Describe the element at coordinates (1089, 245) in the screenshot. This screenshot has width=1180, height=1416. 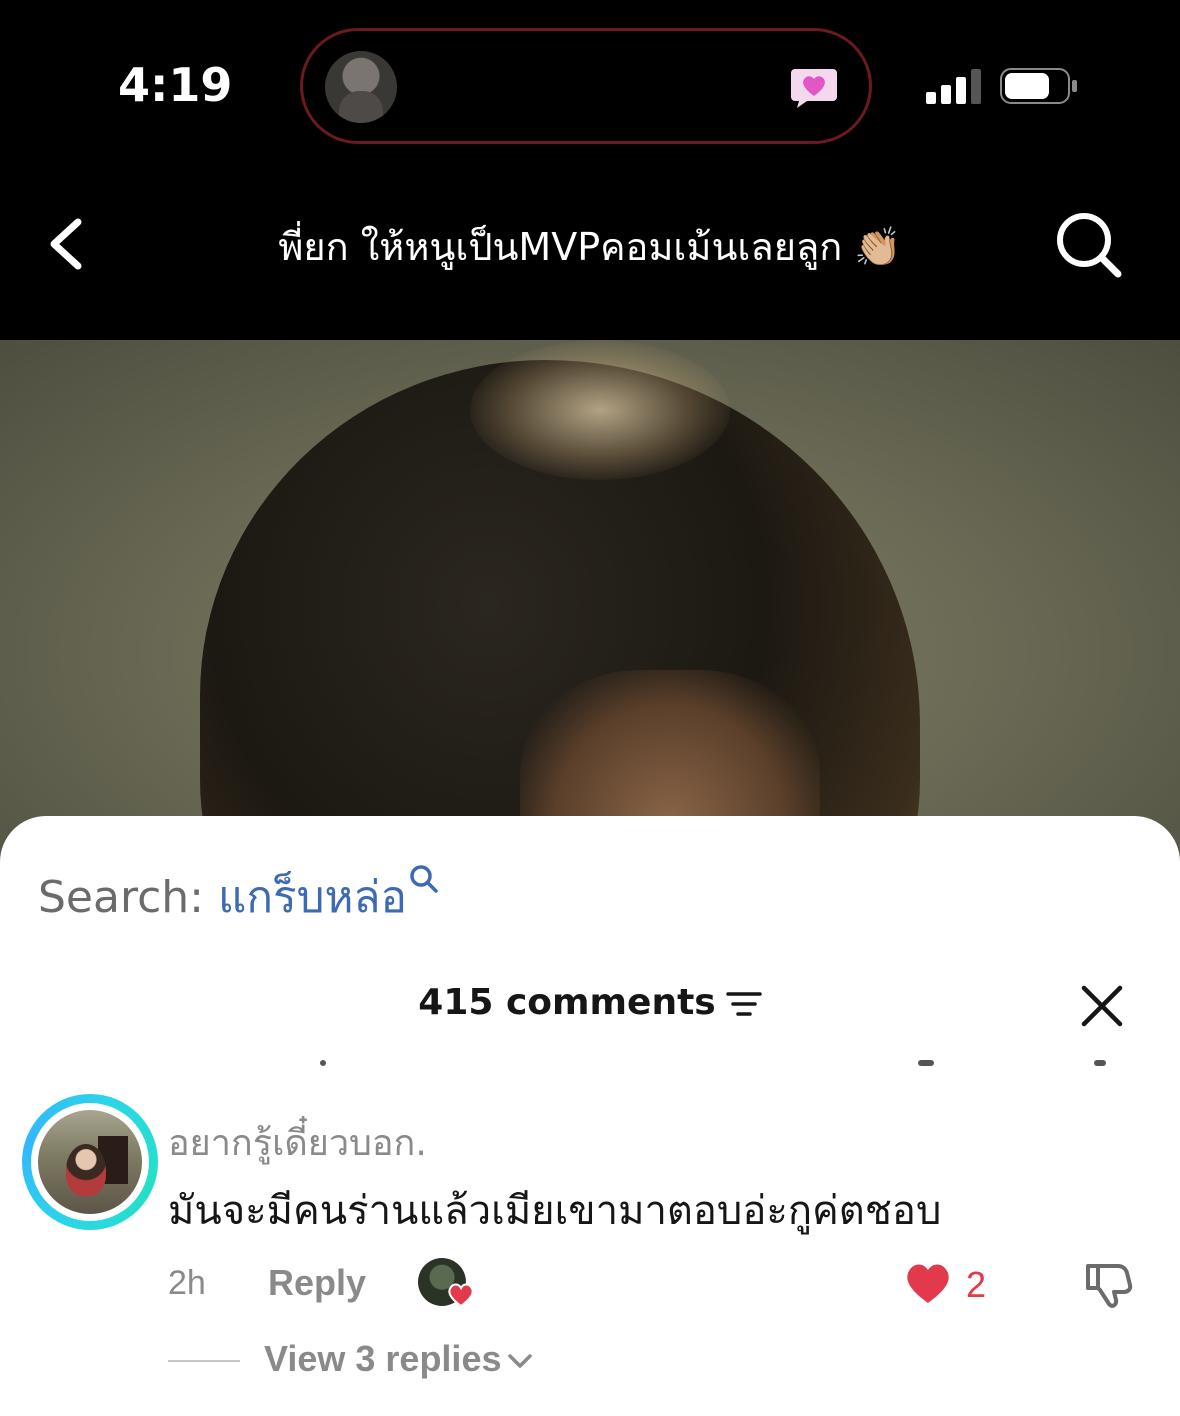
I see `search-icon` at that location.